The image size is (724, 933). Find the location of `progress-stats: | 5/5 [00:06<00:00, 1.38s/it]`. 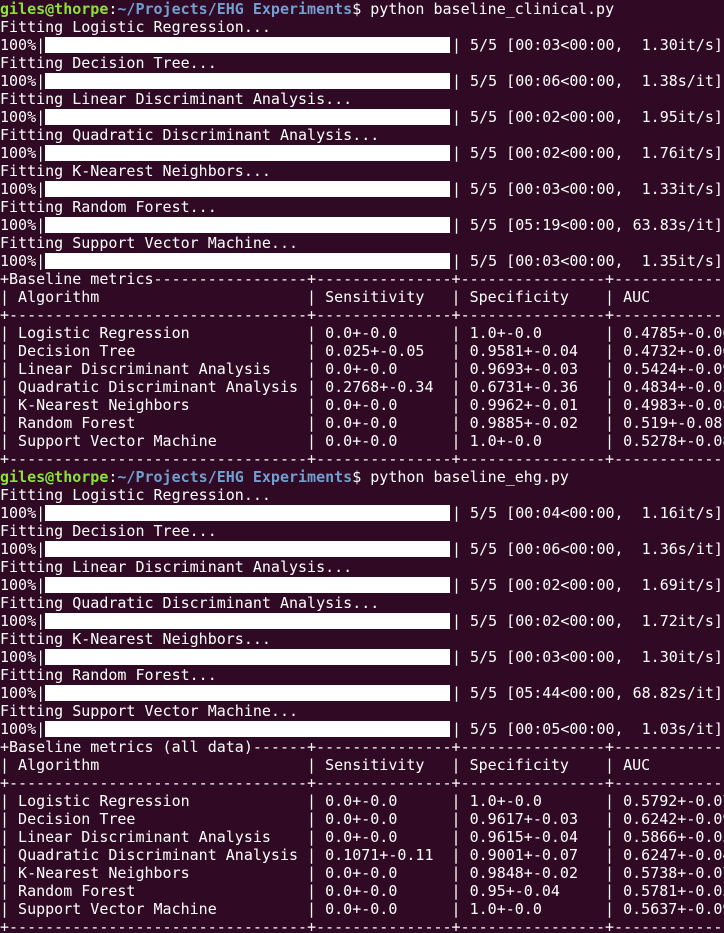

progress-stats: | 5/5 [00:06<00:00, 1.38s/it] is located at coordinates (587, 81).